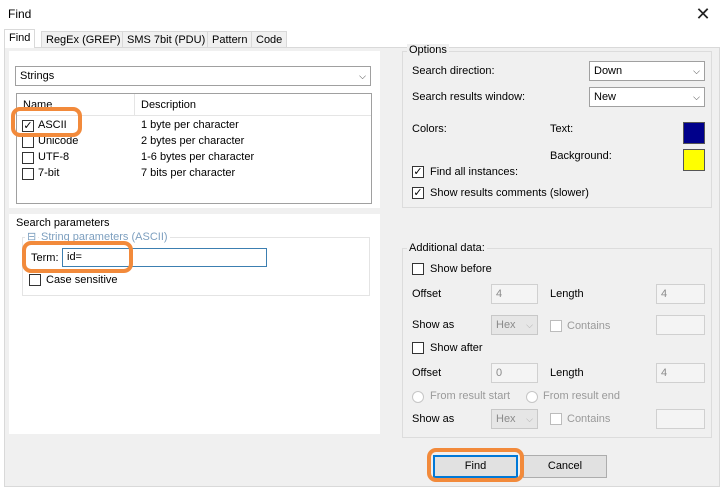 This screenshot has width=723, height=488. Describe the element at coordinates (509, 193) in the screenshot. I see `show-comments-label: Show results comments (slower)` at that location.